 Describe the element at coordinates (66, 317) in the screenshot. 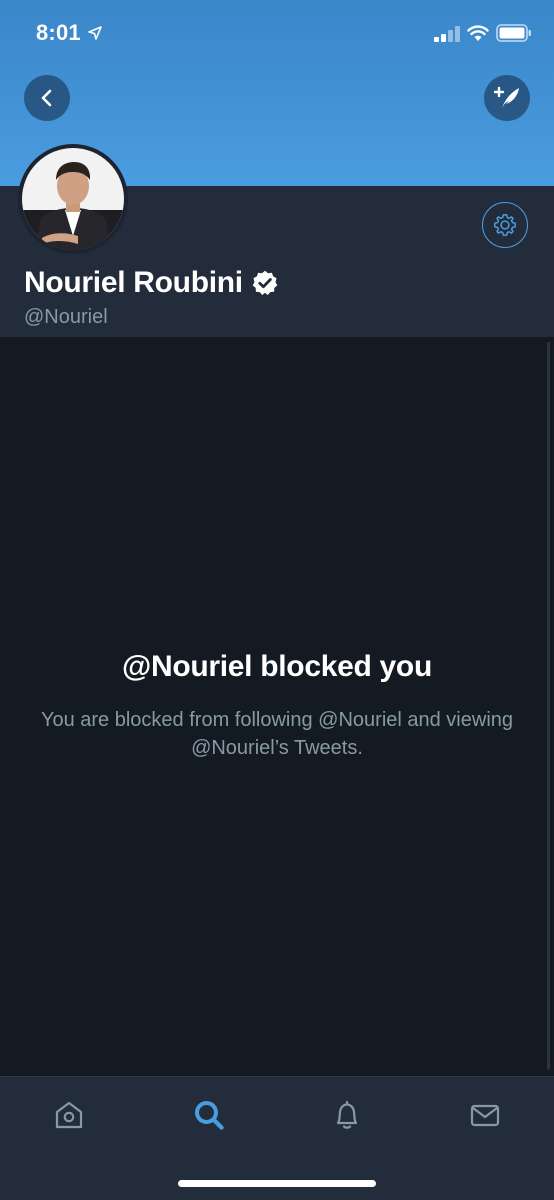

I see `profile-handle: @Nouriel` at that location.